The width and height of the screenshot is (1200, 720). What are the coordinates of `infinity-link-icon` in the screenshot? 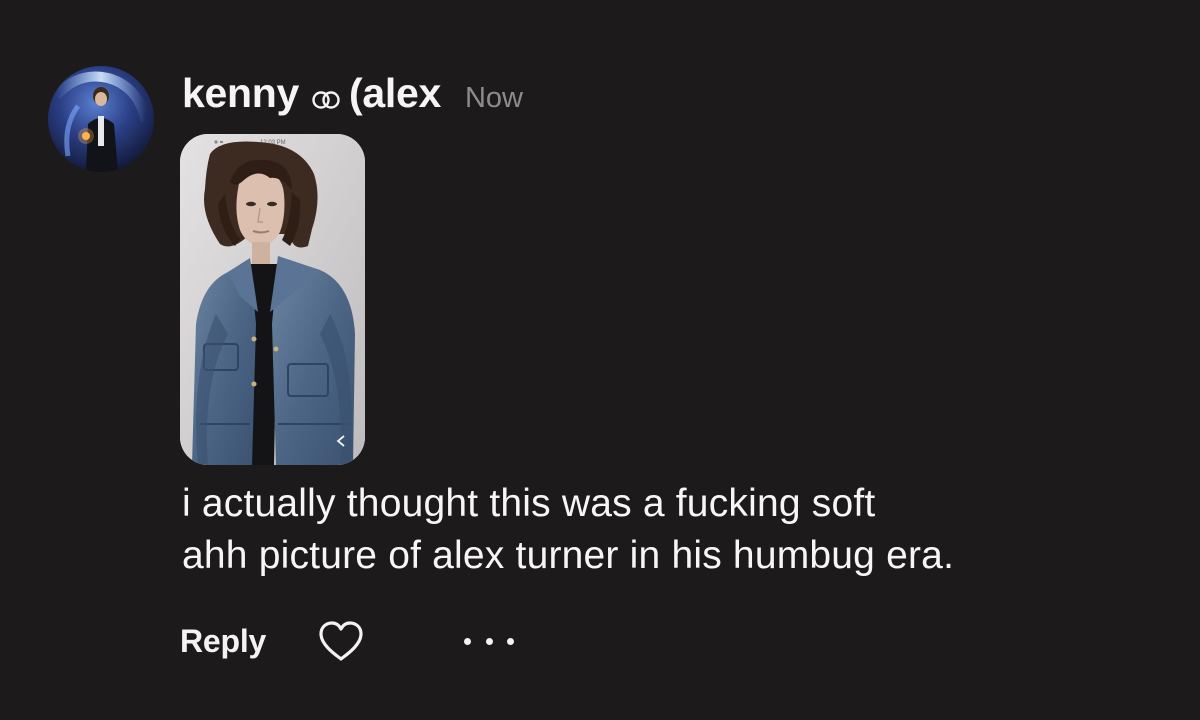 It's located at (326, 102).